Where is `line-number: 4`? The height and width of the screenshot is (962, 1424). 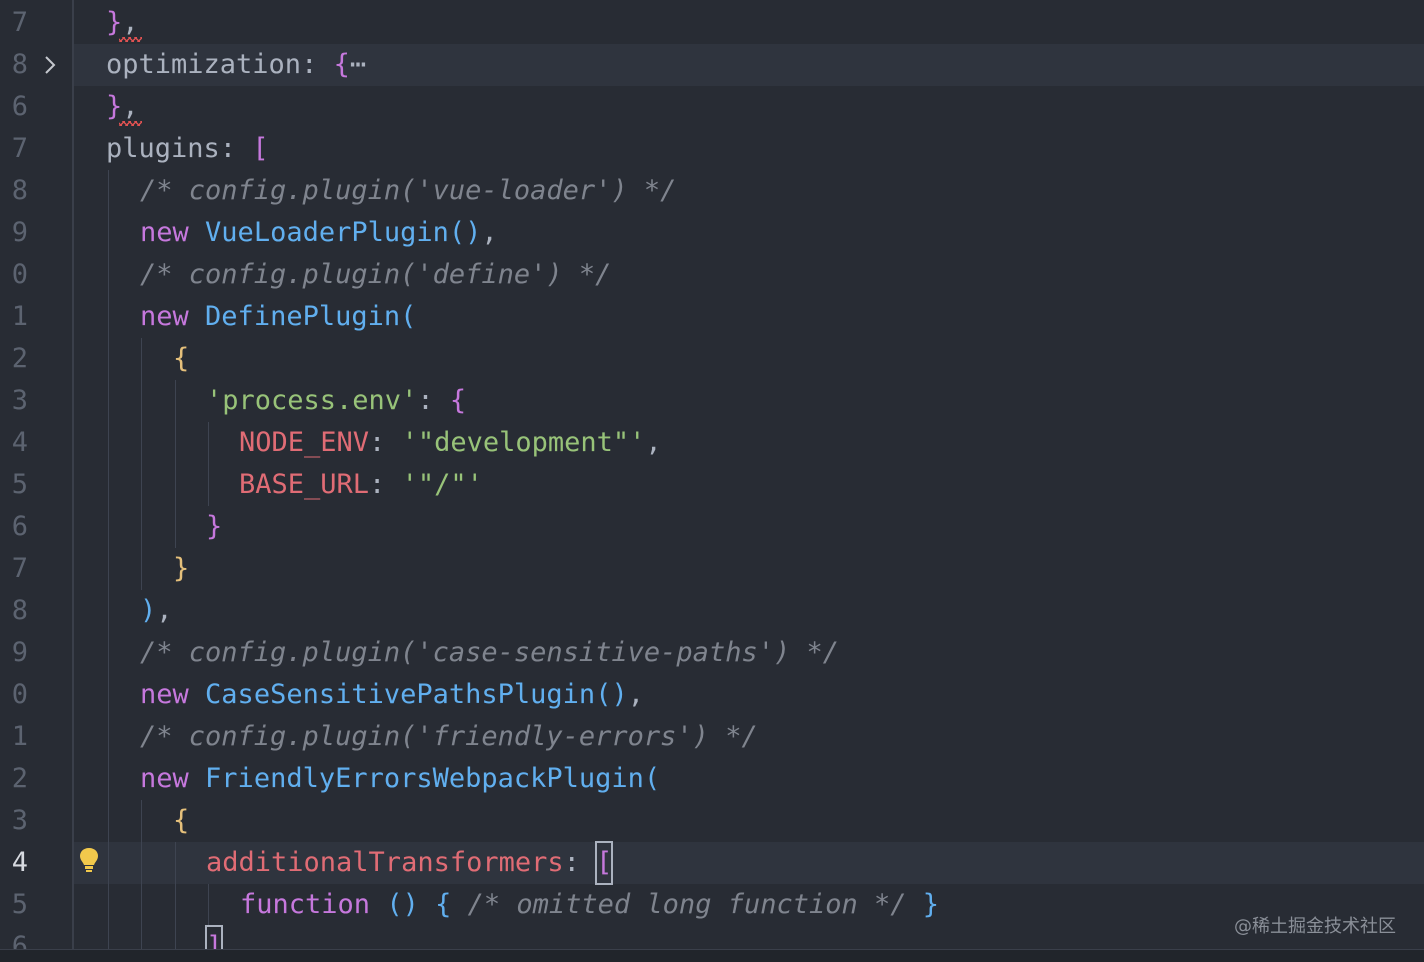 line-number: 4 is located at coordinates (19, 442).